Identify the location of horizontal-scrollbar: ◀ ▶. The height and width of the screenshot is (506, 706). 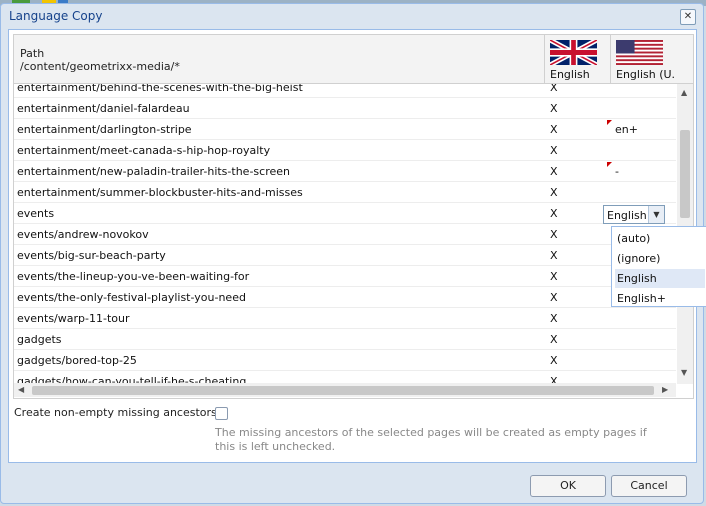
(345, 390).